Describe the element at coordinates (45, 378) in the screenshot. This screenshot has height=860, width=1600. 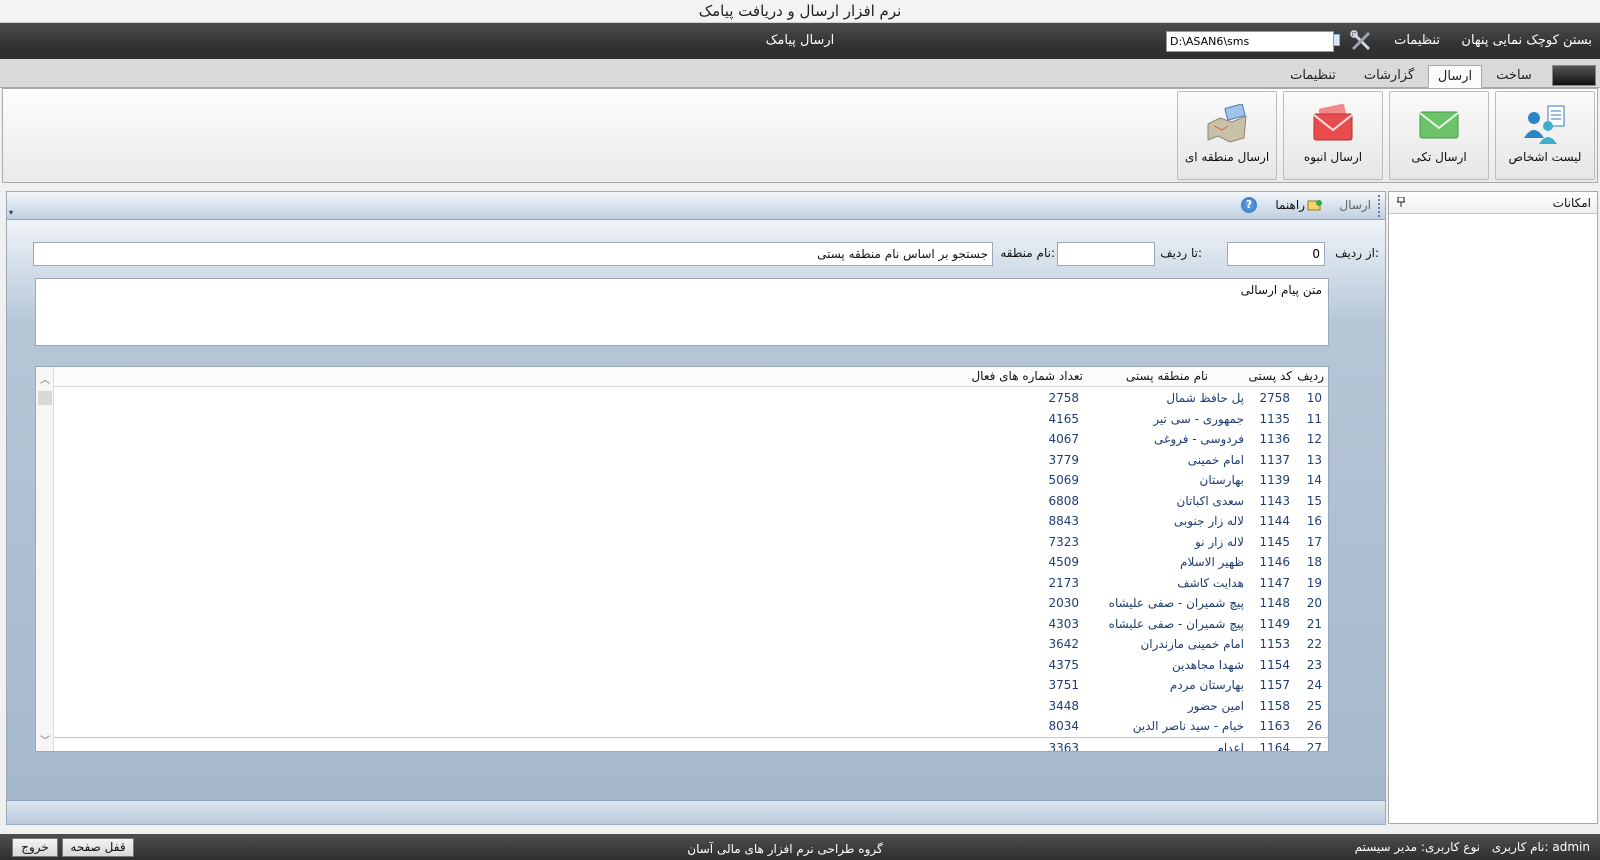
I see `scroll-up-icon: ︿` at that location.